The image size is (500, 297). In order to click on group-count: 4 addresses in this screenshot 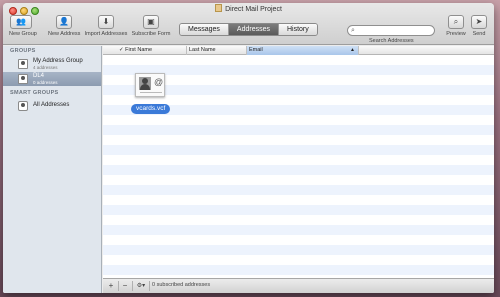, I will do `click(45, 67)`.